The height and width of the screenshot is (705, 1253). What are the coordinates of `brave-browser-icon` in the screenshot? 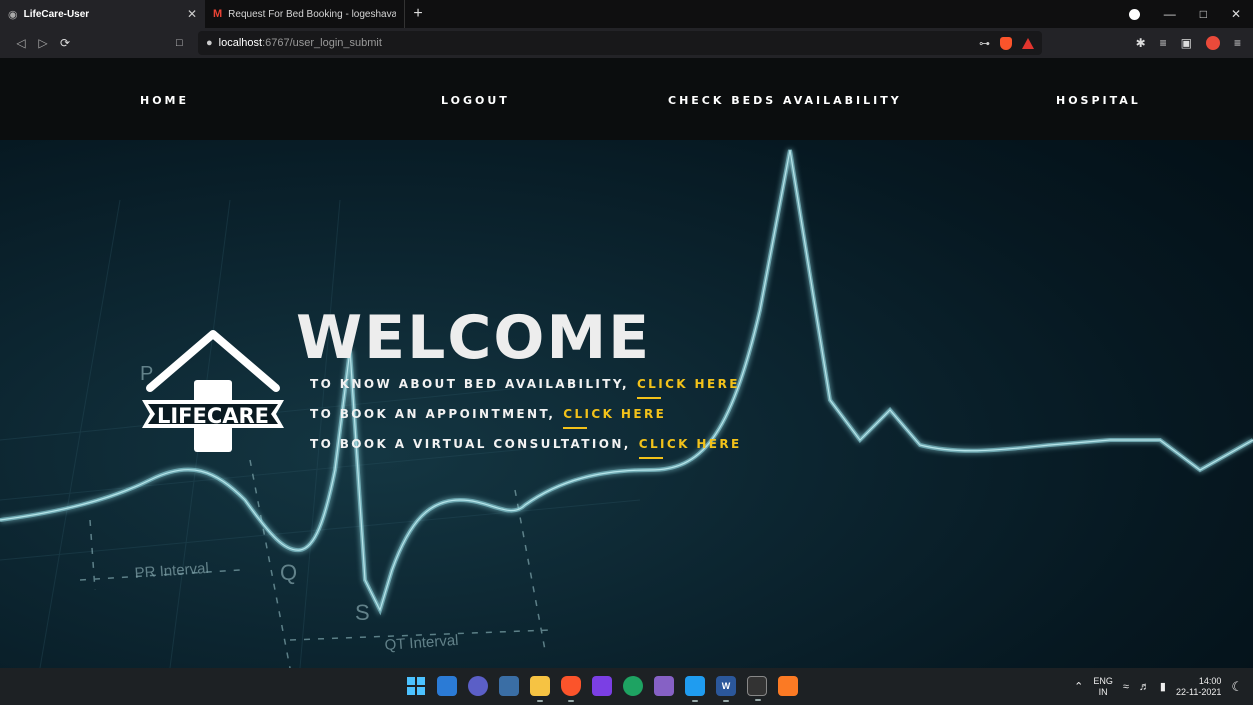 It's located at (571, 689).